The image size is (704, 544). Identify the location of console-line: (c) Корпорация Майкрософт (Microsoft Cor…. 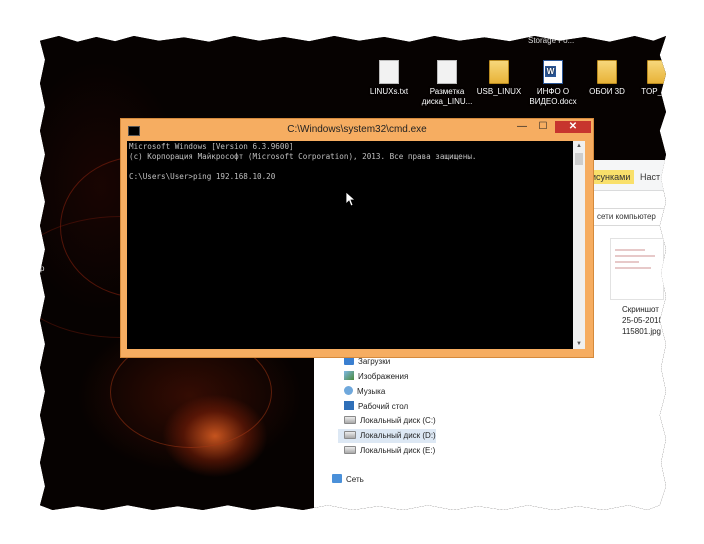
(303, 156).